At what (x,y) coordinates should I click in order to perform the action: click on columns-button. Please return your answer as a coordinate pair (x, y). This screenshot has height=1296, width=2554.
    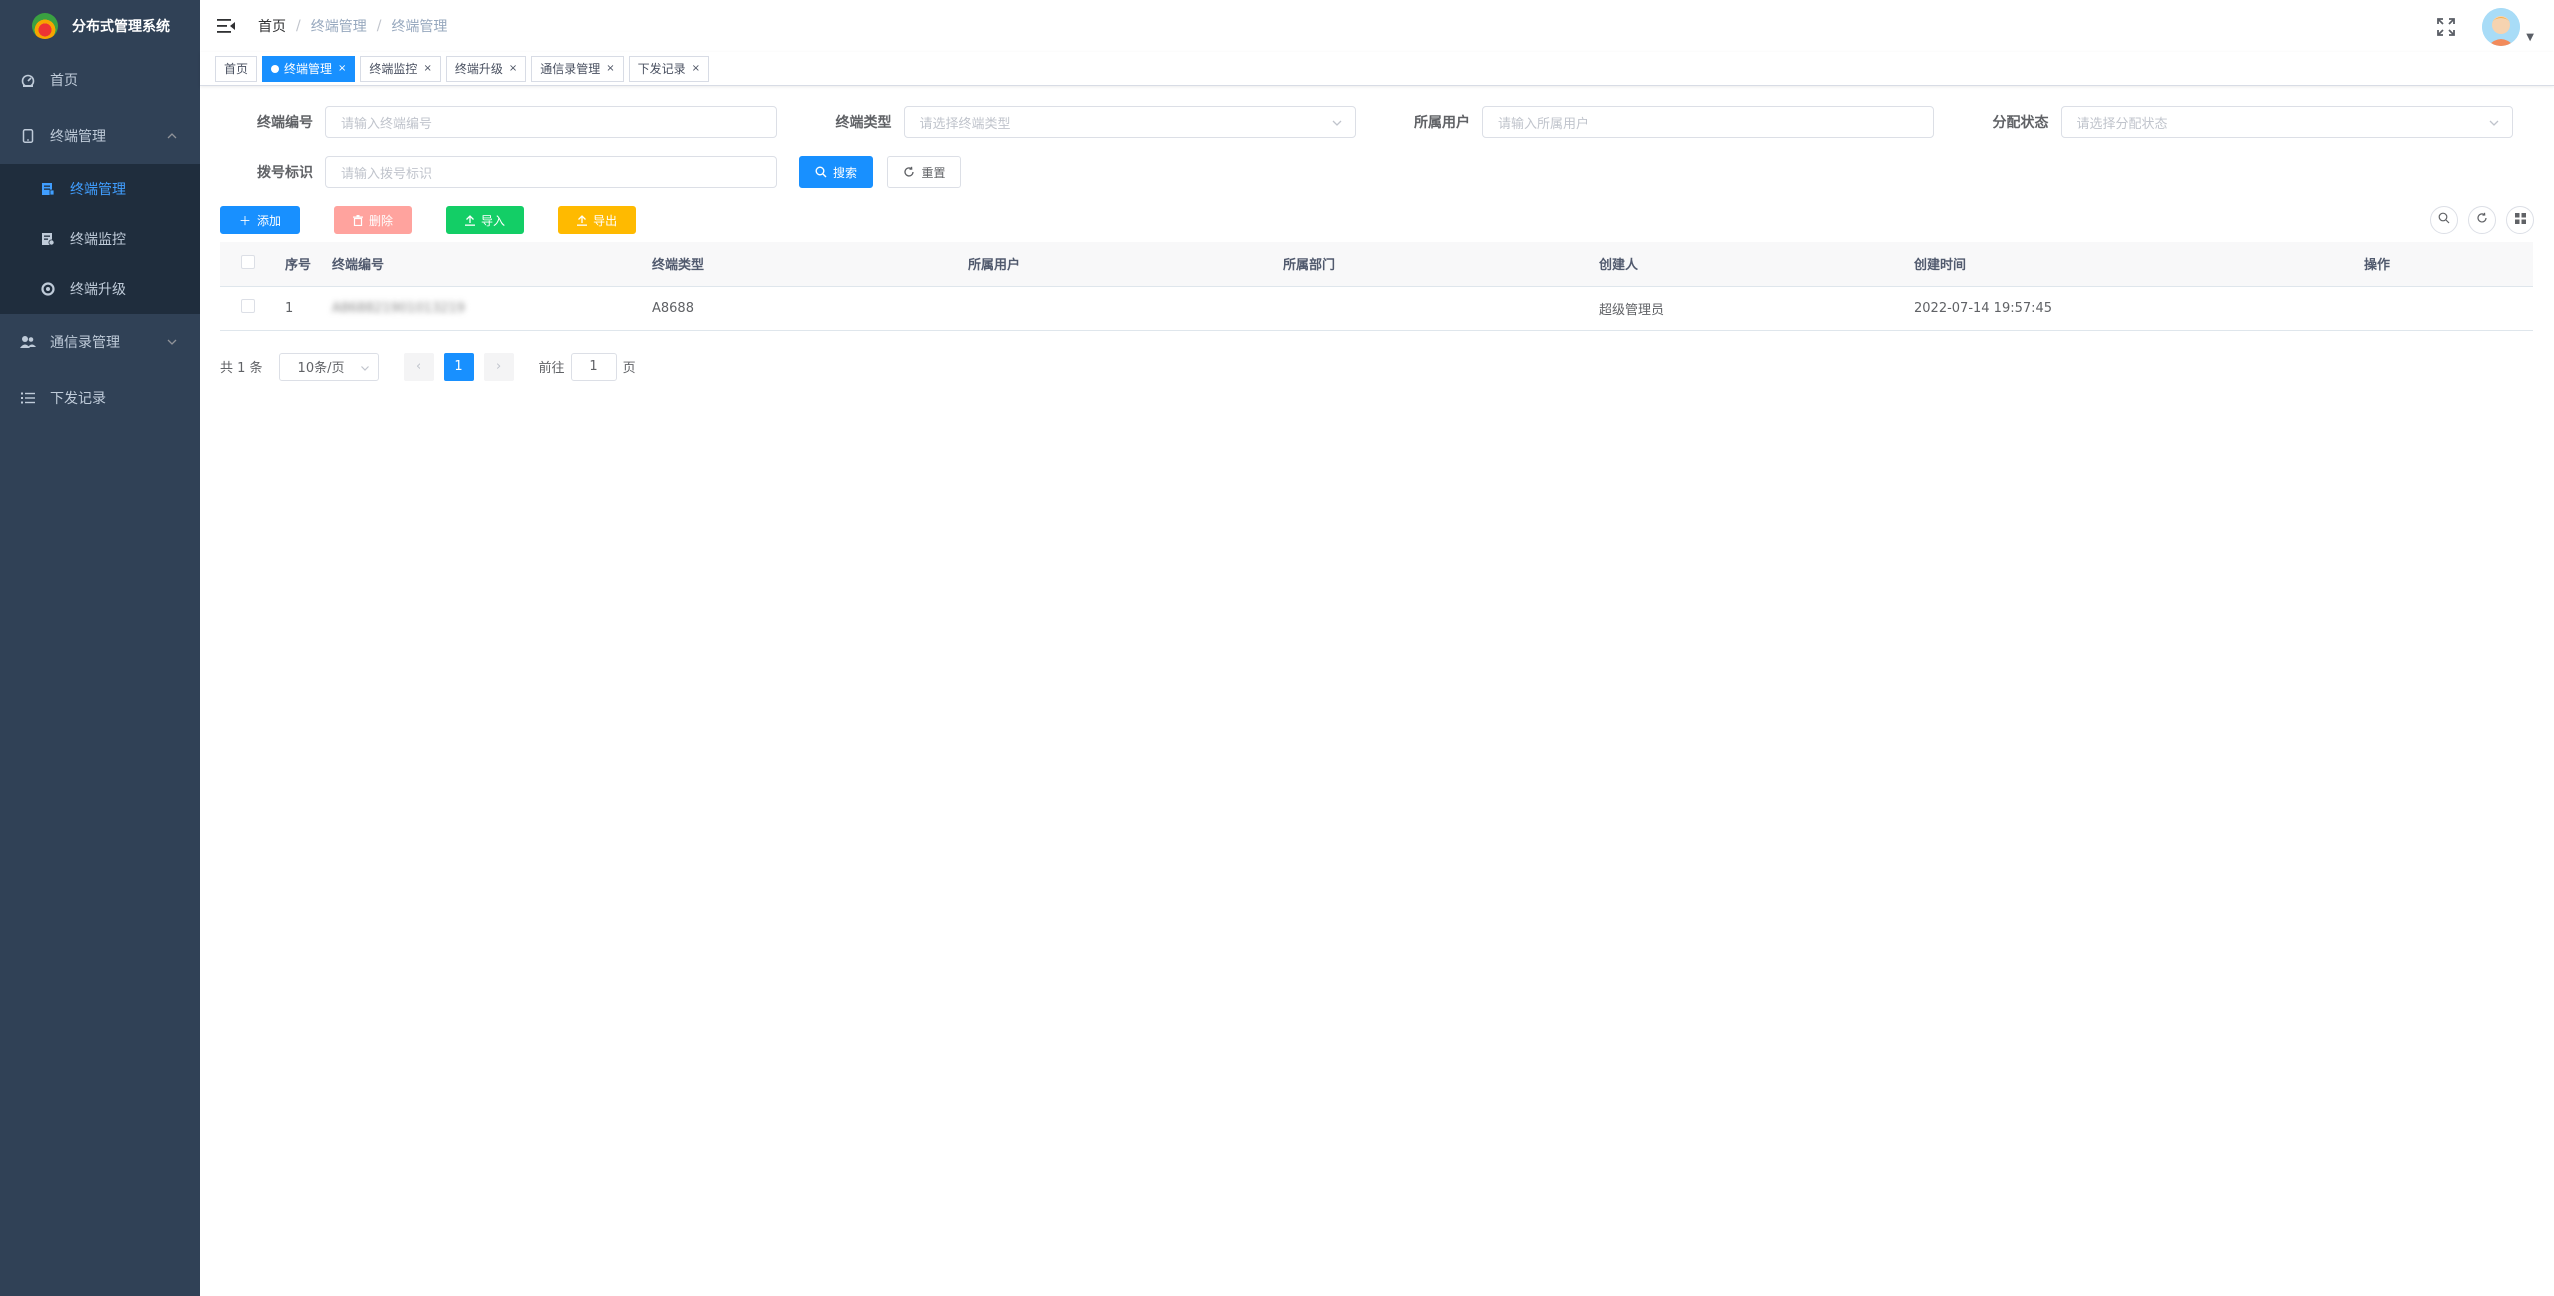
    Looking at the image, I should click on (2520, 220).